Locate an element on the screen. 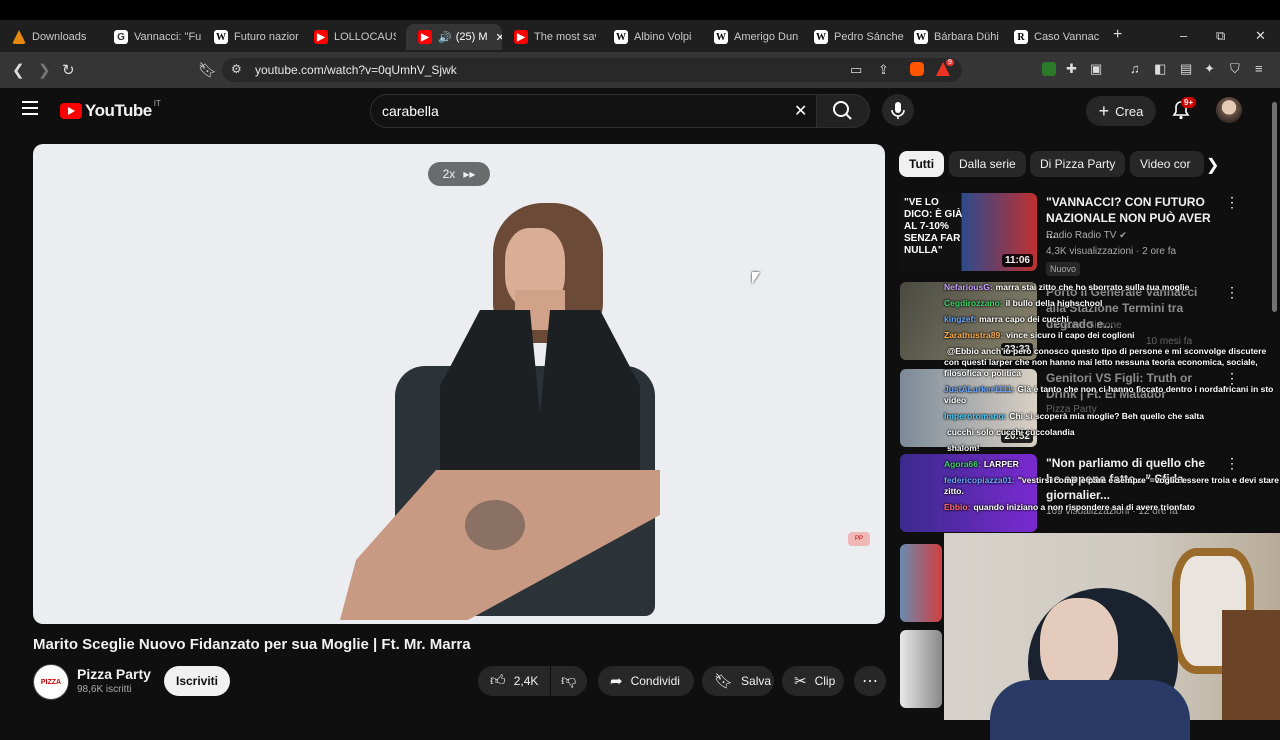  tab-caso-vannacci: R Caso Vannac is located at coordinates (1059, 37).